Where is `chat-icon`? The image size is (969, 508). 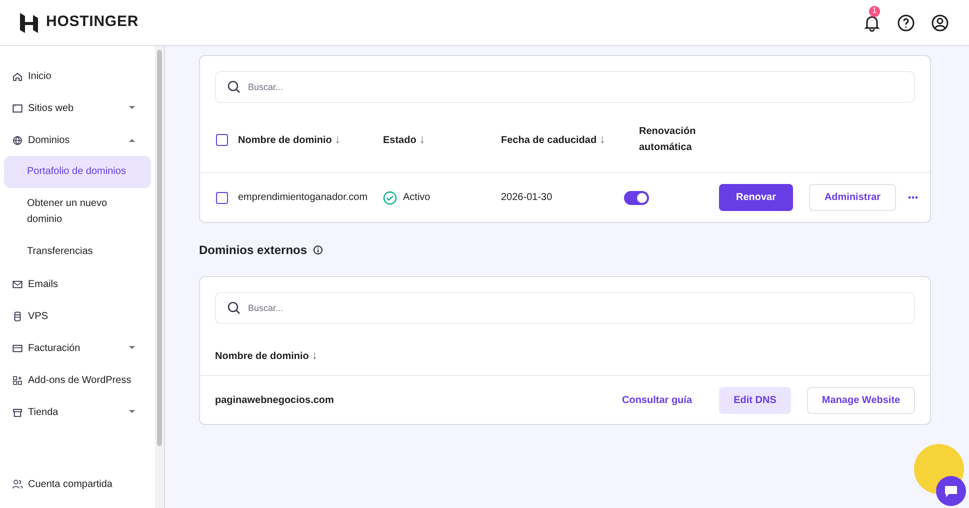 chat-icon is located at coordinates (951, 491).